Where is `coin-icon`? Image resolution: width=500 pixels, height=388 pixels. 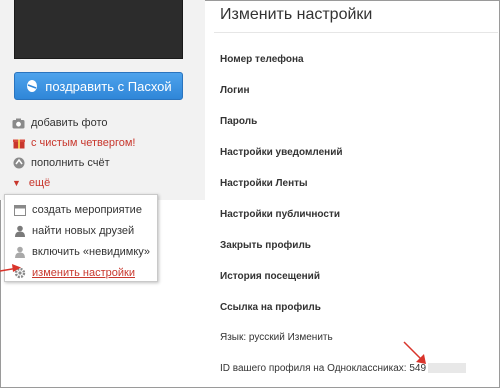 coin-icon is located at coordinates (18, 163).